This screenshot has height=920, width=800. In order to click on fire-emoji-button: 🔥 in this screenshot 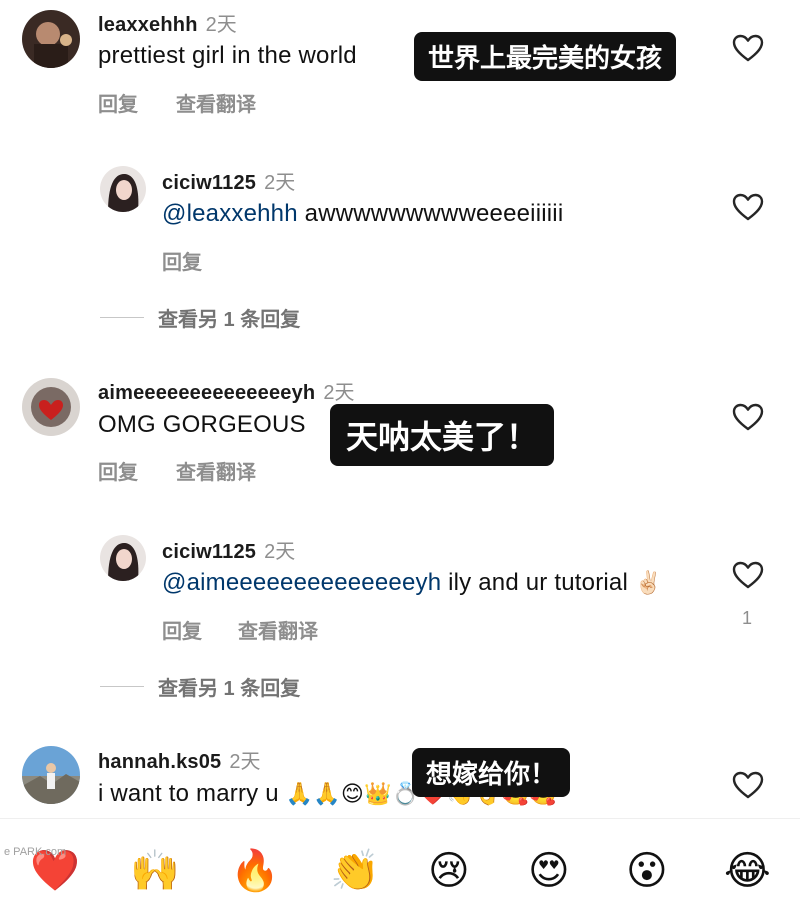, I will do `click(255, 871)`.